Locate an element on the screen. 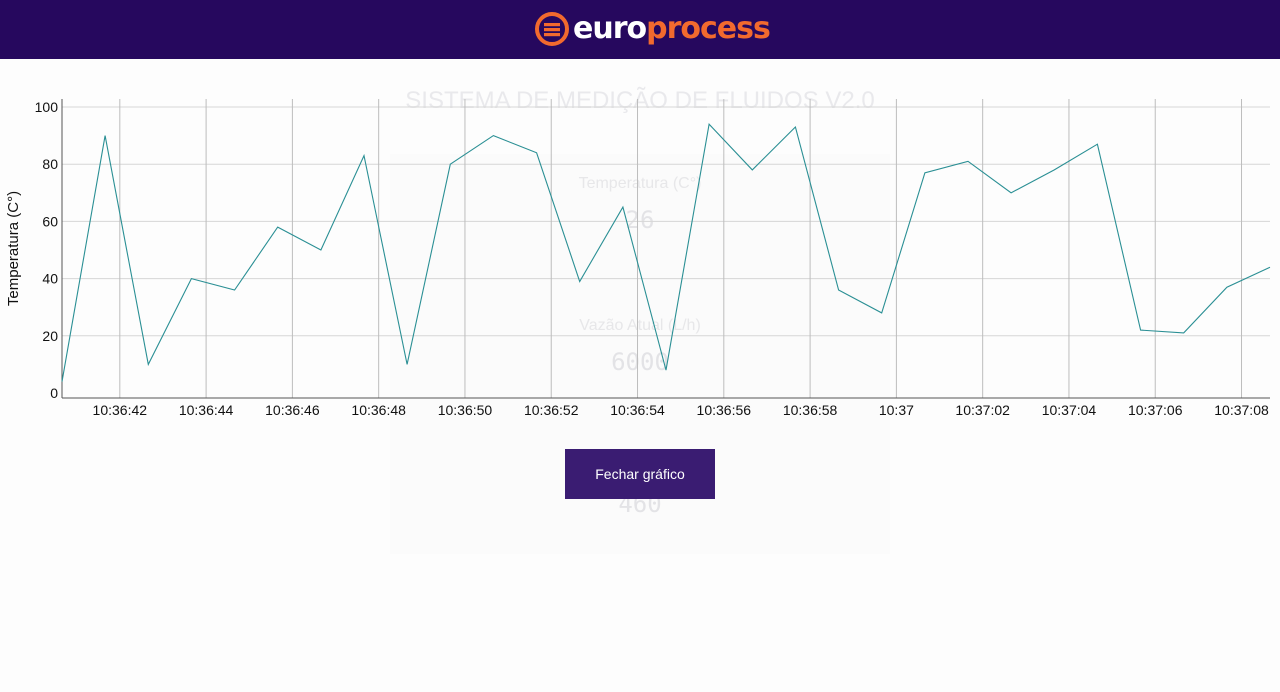  x-tick-label: 10:36:52 is located at coordinates (551, 410).